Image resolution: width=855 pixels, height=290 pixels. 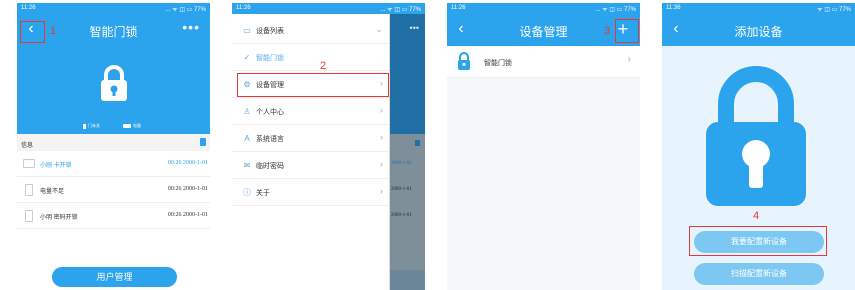 I want to click on log-name: 电量不足, so click(x=52, y=192).